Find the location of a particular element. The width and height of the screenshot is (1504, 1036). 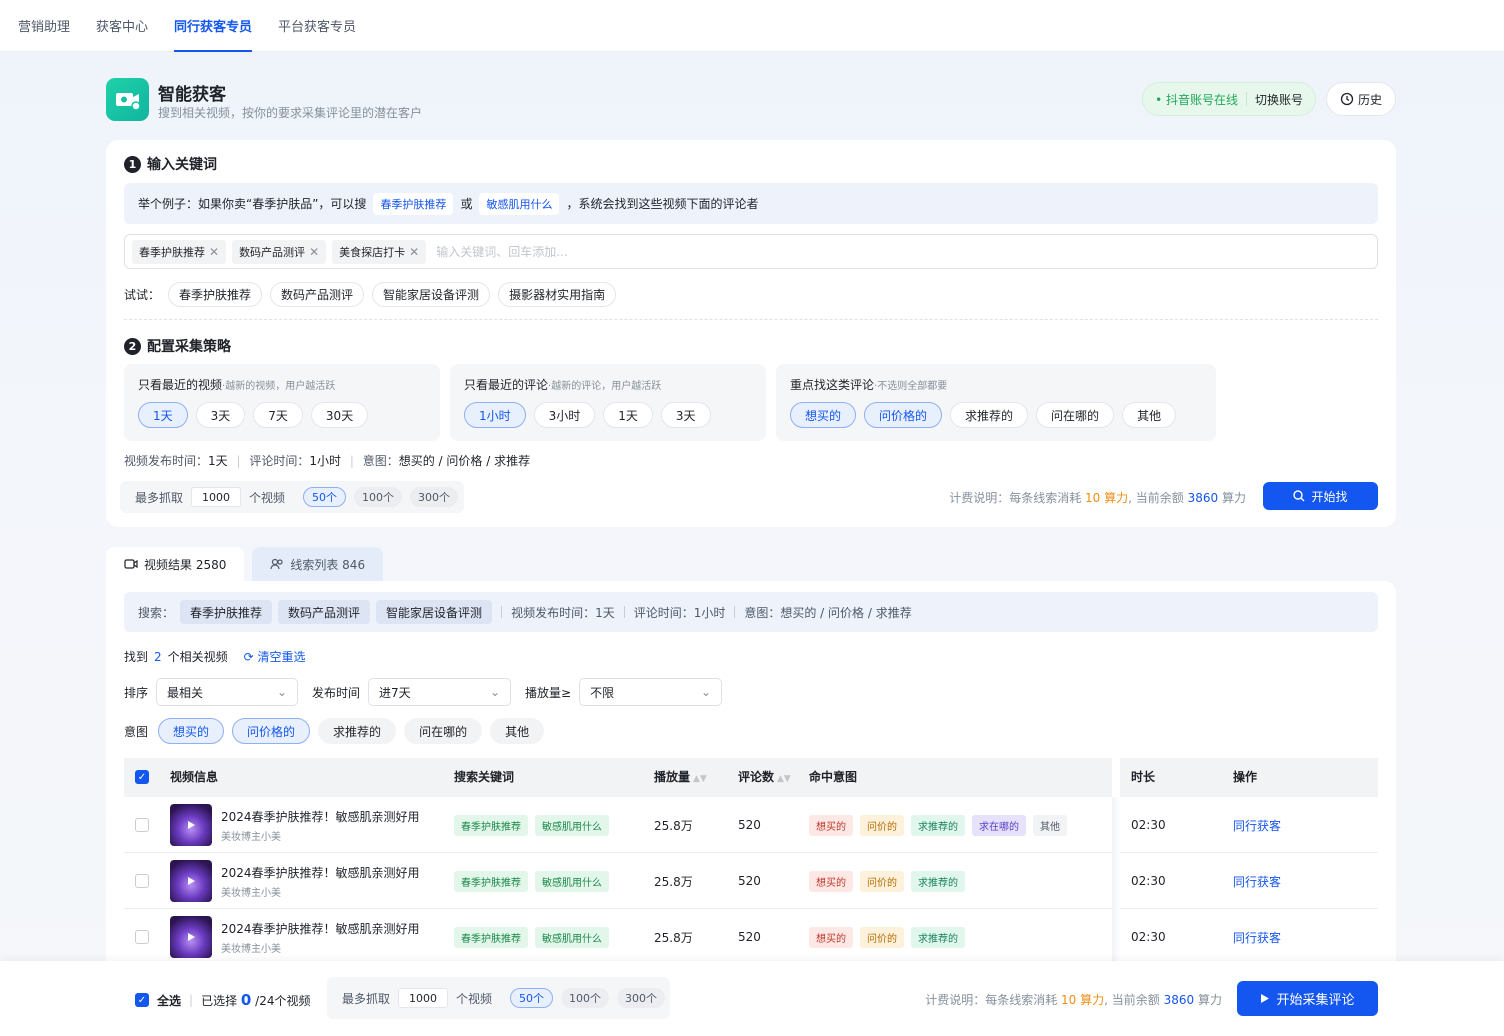

option-intent-where: 问在哪的 is located at coordinates (1075, 415).